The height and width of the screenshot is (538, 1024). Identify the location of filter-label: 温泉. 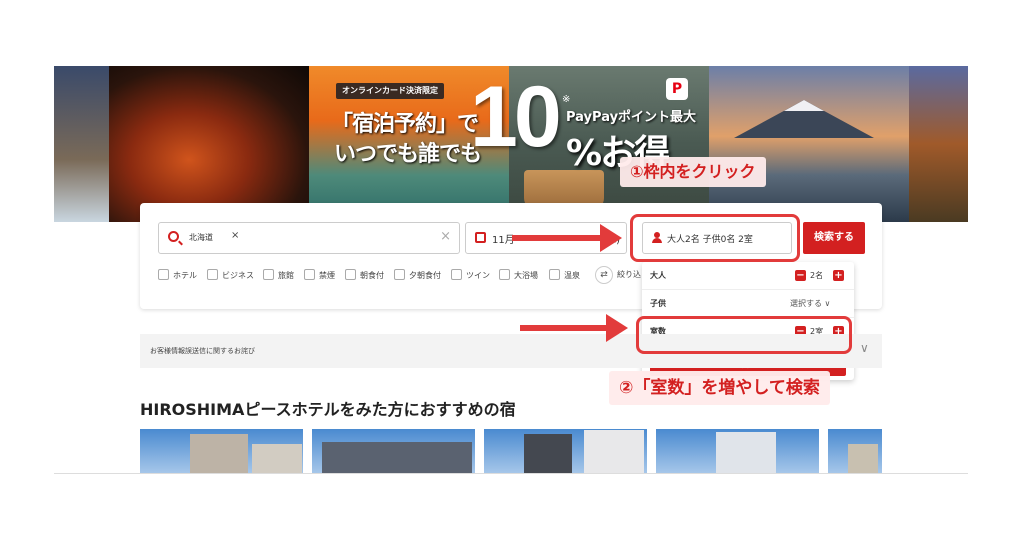
(572, 275).